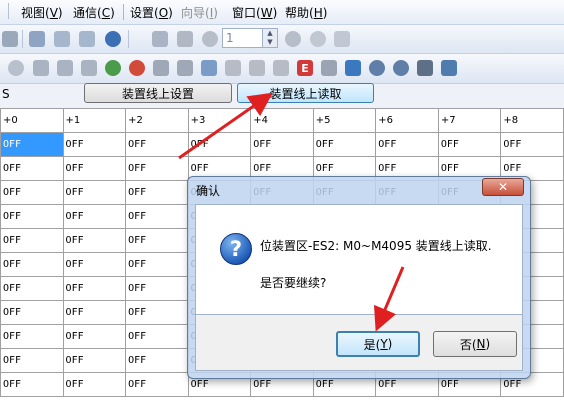  I want to click on menu-wizard: 向导(I), so click(199, 12).